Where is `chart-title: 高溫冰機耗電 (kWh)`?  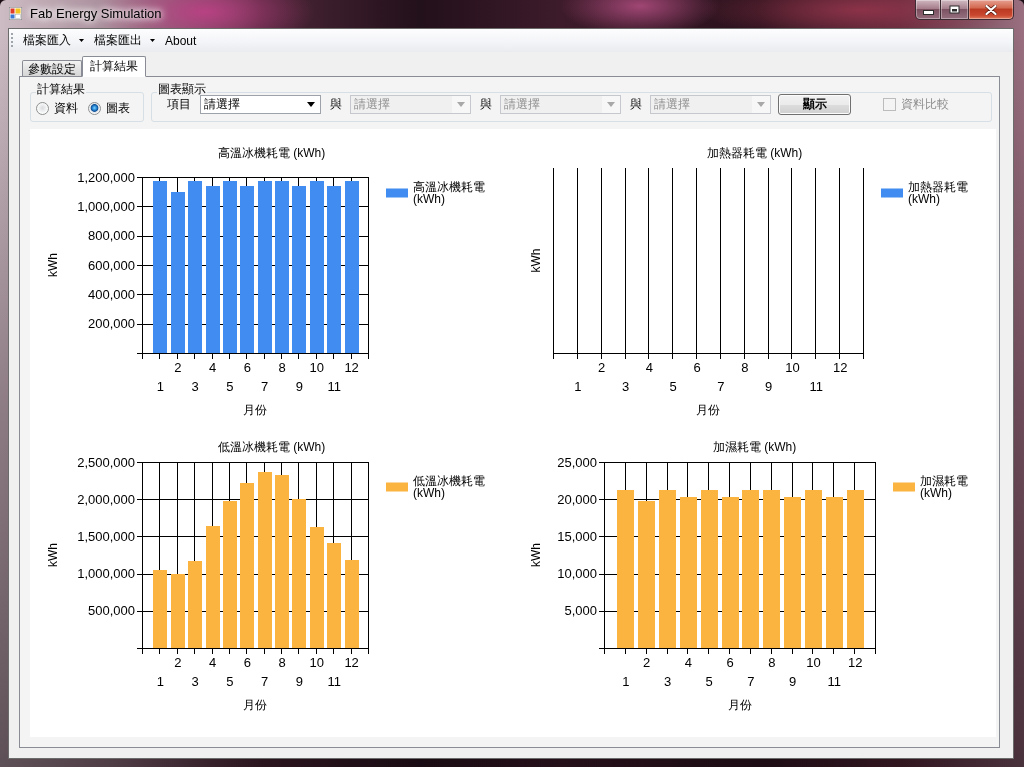
chart-title: 高溫冰機耗電 (kWh) is located at coordinates (271, 153).